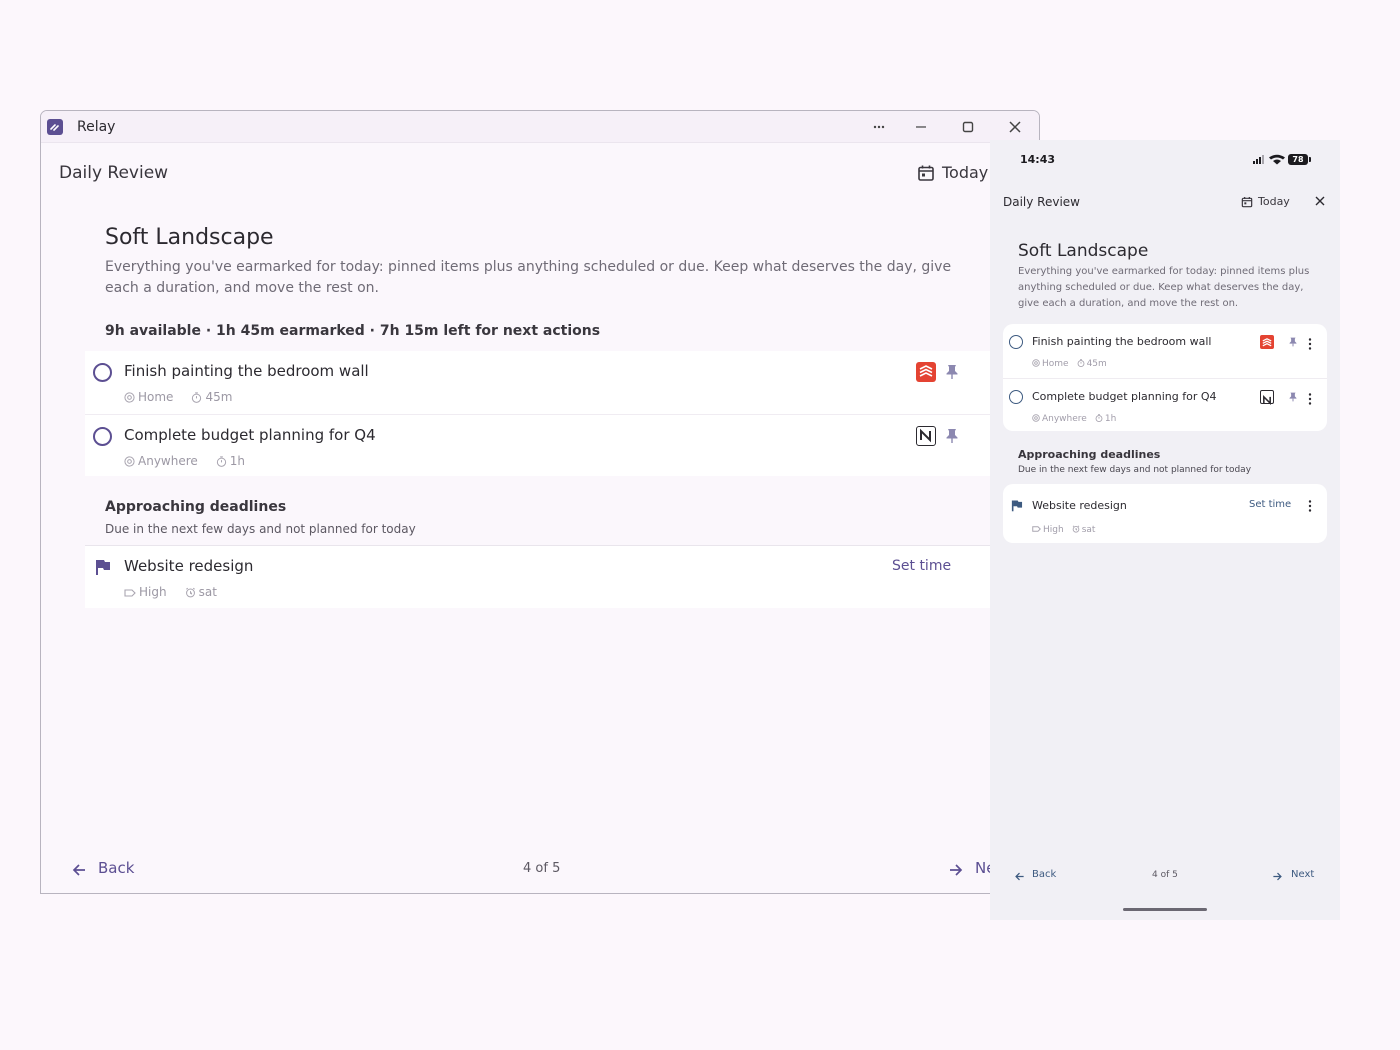 The height and width of the screenshot is (1050, 1400). What do you see at coordinates (540, 127) in the screenshot?
I see `title-bar: Relay` at bounding box center [540, 127].